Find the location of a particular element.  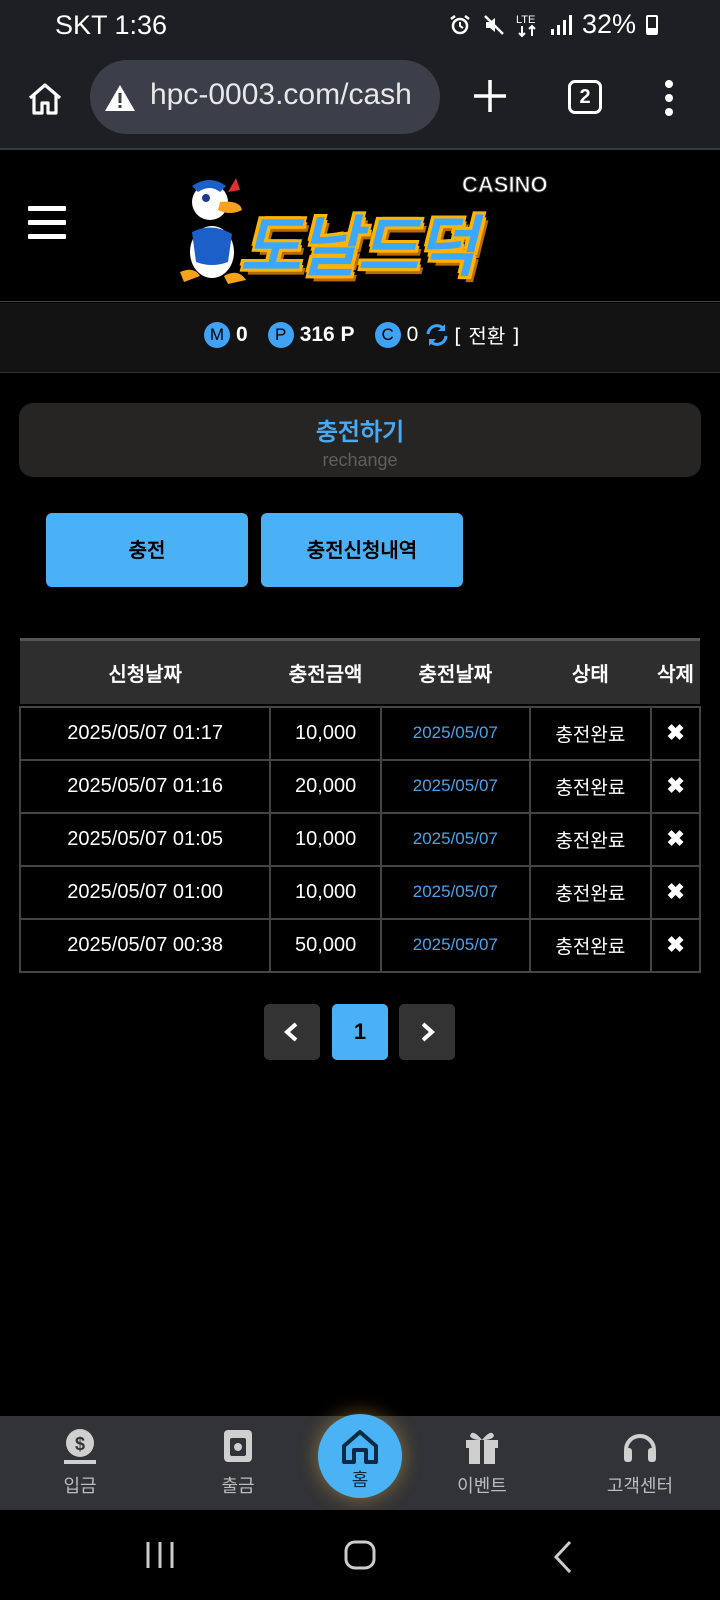

back-icon is located at coordinates (564, 1557).